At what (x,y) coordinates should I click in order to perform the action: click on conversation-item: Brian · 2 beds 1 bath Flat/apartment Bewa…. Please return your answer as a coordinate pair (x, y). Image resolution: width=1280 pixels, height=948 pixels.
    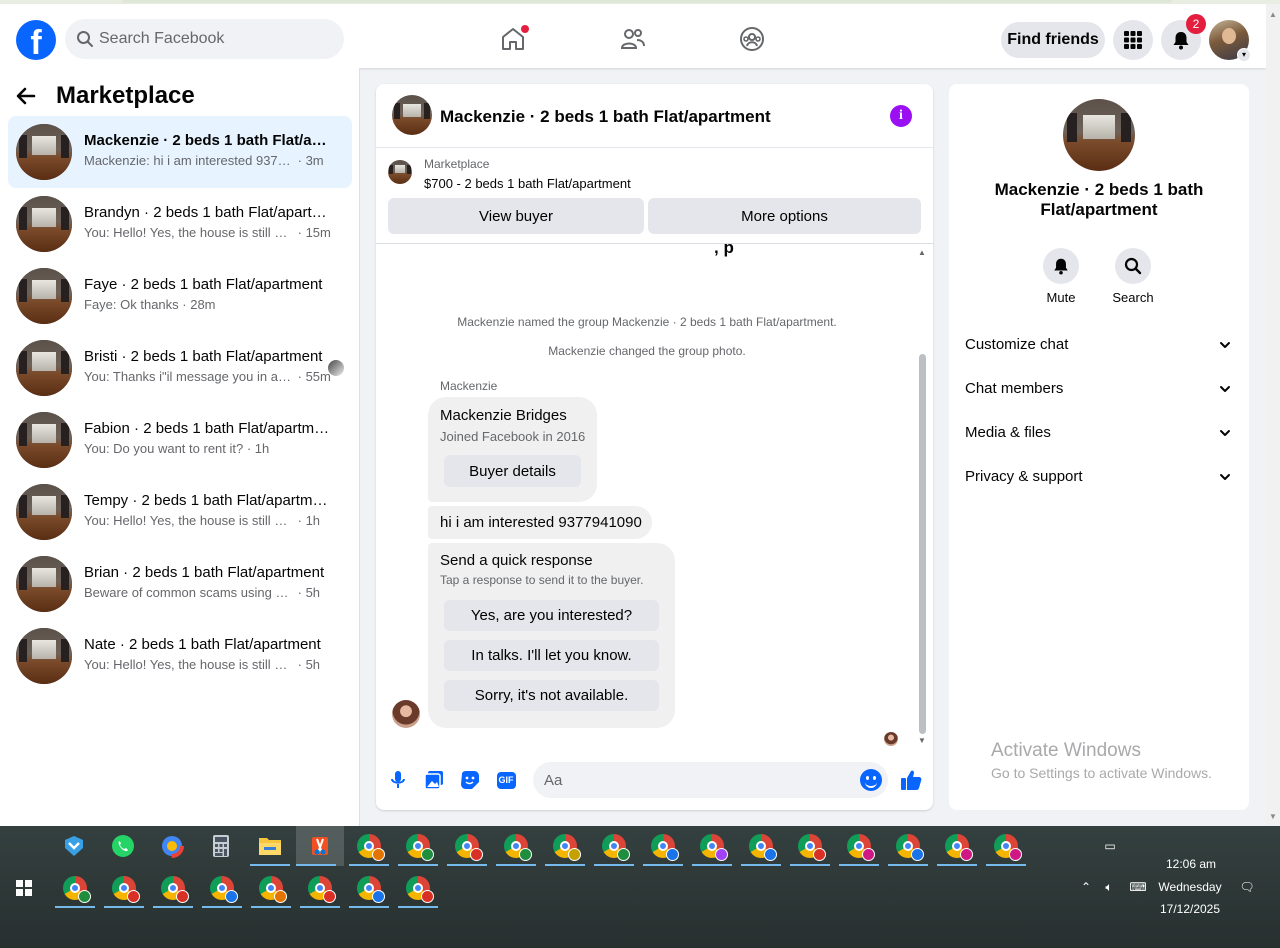
    Looking at the image, I should click on (180, 584).